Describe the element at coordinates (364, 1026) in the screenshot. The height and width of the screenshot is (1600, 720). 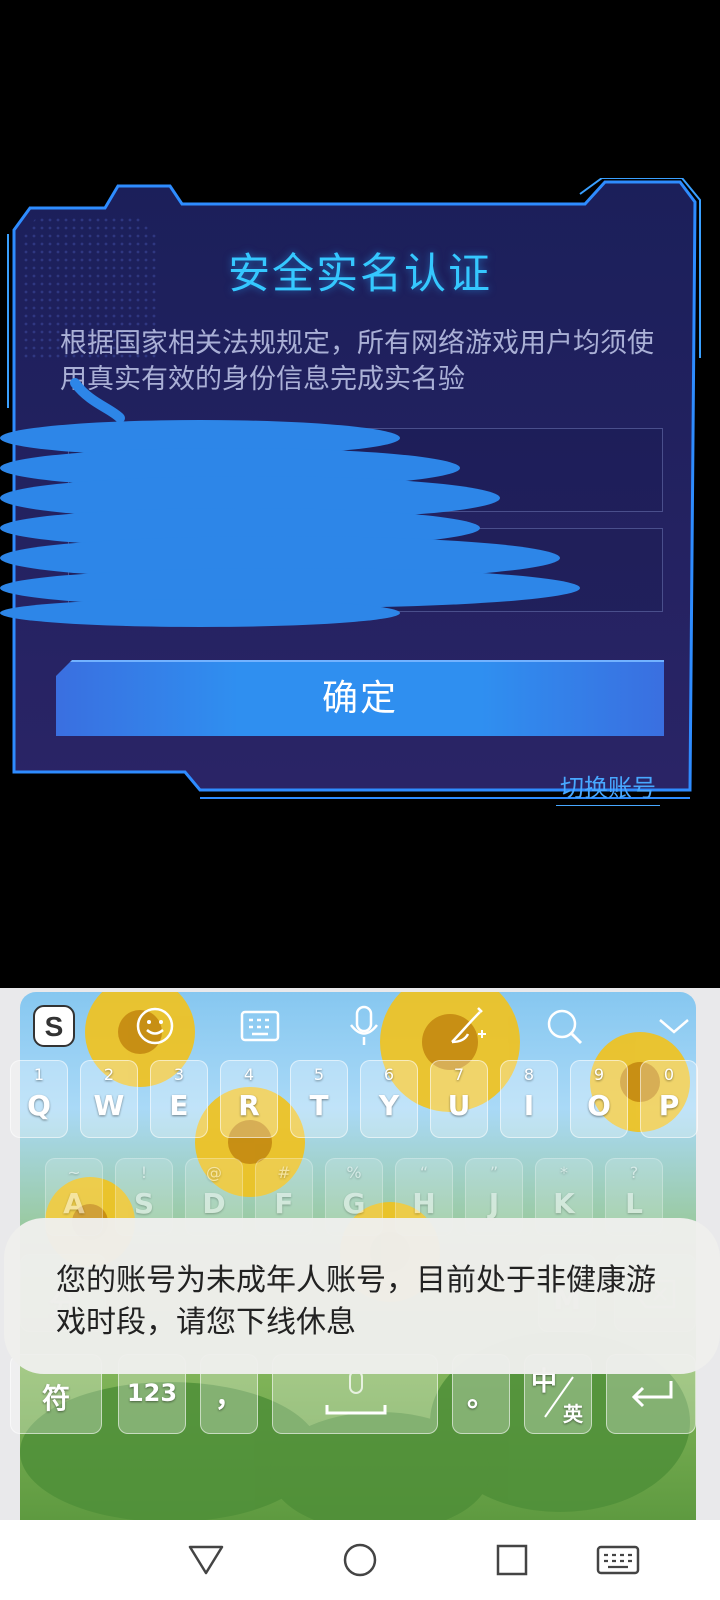
I see `microphone-icon` at that location.